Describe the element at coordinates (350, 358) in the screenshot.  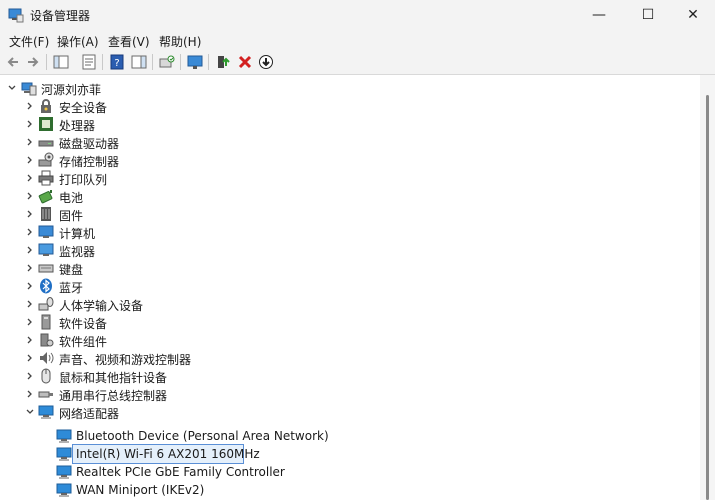
I see `tree-category-sound-video-game: 声音、视频和游戏控制器` at that location.